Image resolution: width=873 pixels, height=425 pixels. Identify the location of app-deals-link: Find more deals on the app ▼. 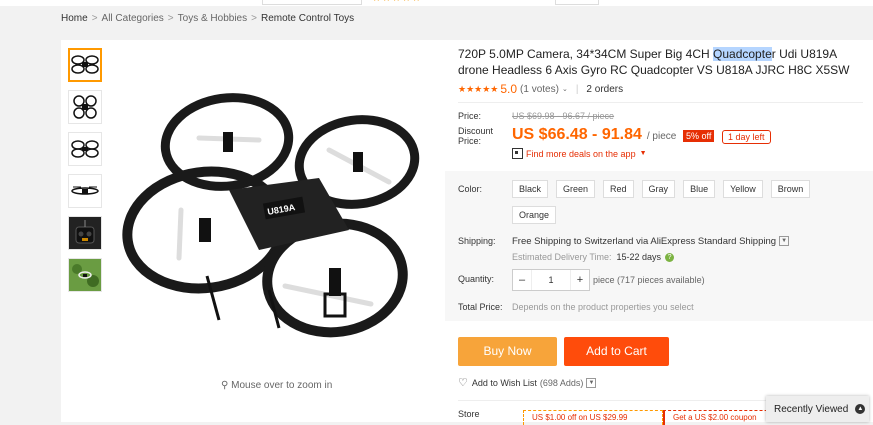
(579, 153).